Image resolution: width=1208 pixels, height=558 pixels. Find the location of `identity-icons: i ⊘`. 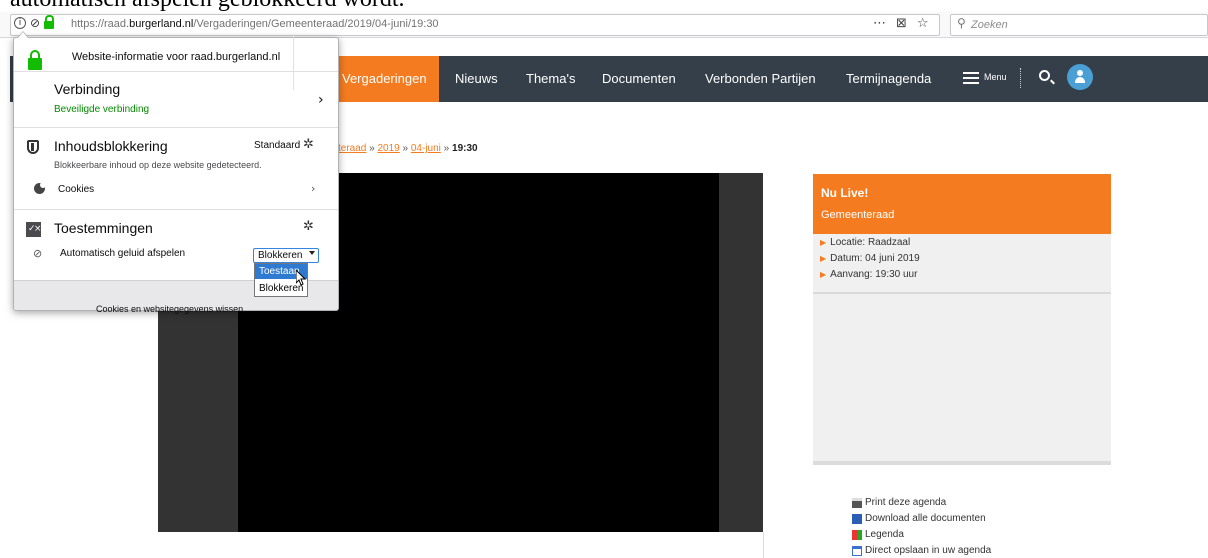

identity-icons: i ⊘ is located at coordinates (34, 22).